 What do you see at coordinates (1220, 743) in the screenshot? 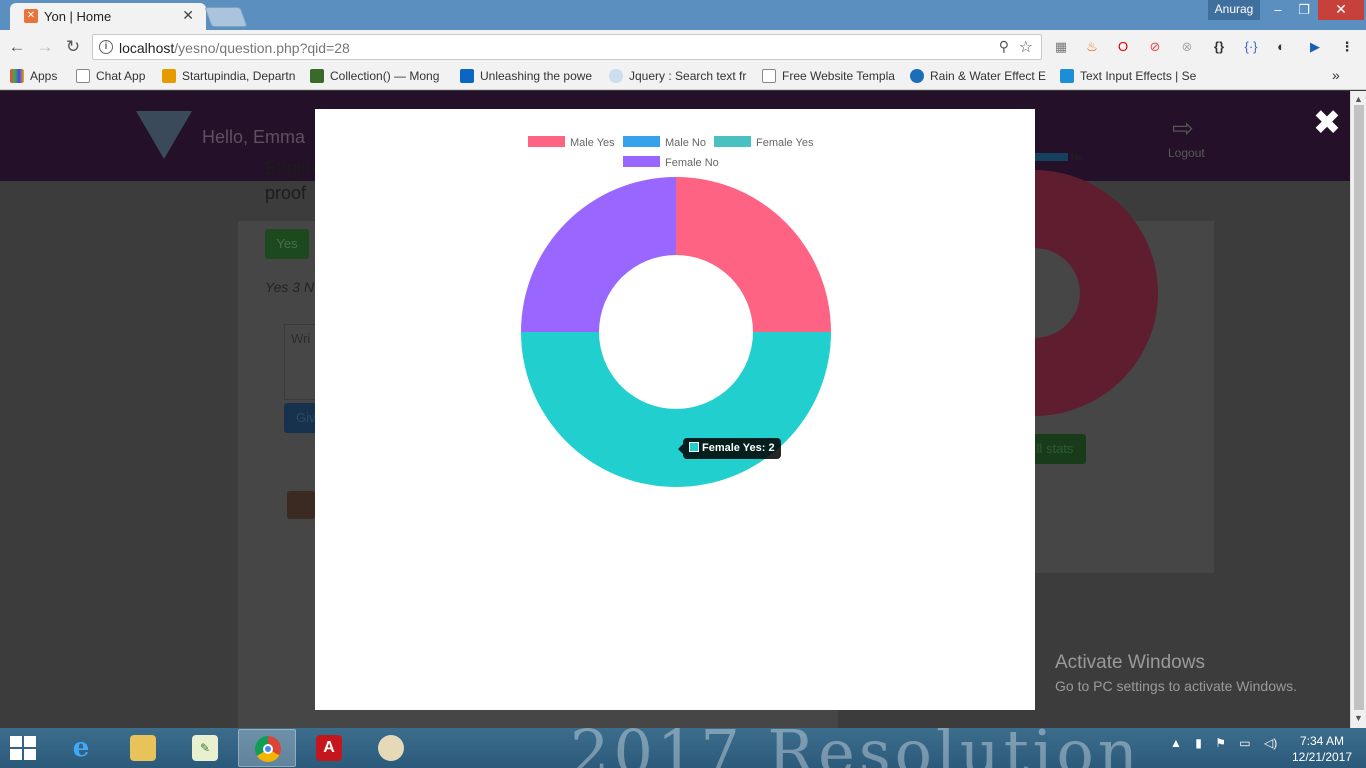
I see `flag-icon: ⚑` at bounding box center [1220, 743].